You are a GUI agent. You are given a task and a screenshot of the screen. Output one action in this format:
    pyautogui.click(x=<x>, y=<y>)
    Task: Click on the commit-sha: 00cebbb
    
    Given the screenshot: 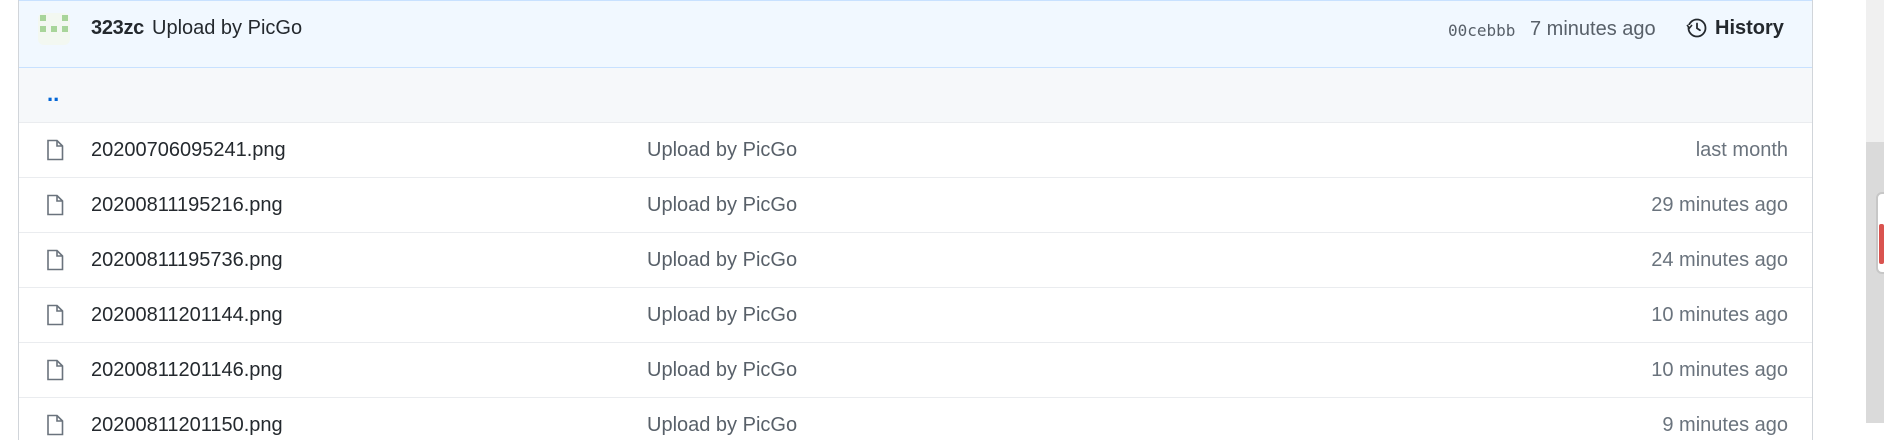 What is the action you would take?
    pyautogui.click(x=1481, y=30)
    